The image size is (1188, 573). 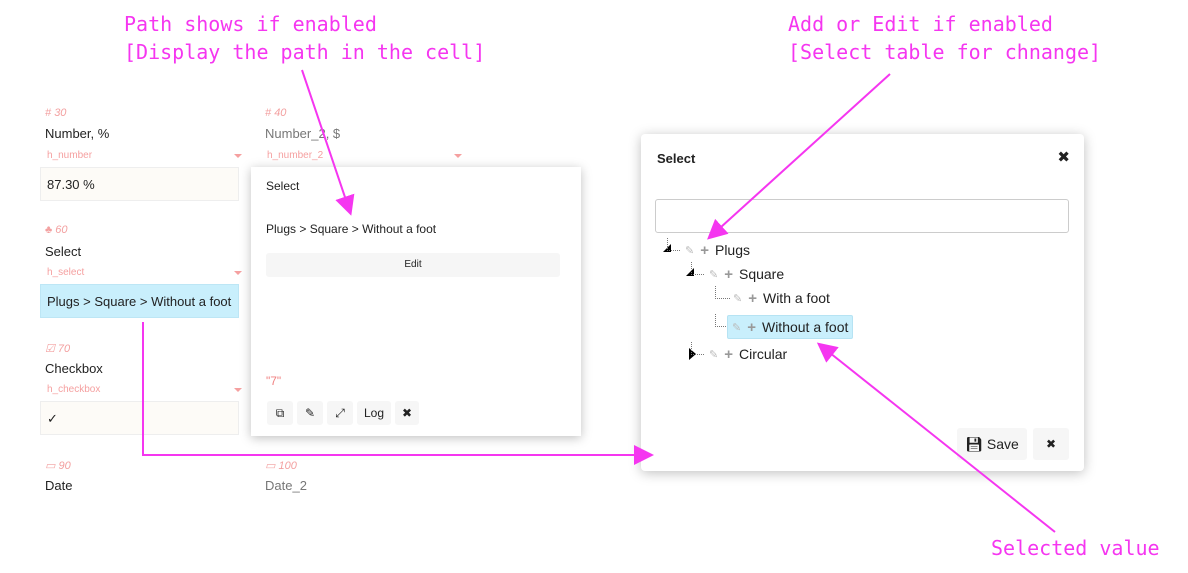 What do you see at coordinates (1075, 548) in the screenshot?
I see `annotation-selected: Selected value` at bounding box center [1075, 548].